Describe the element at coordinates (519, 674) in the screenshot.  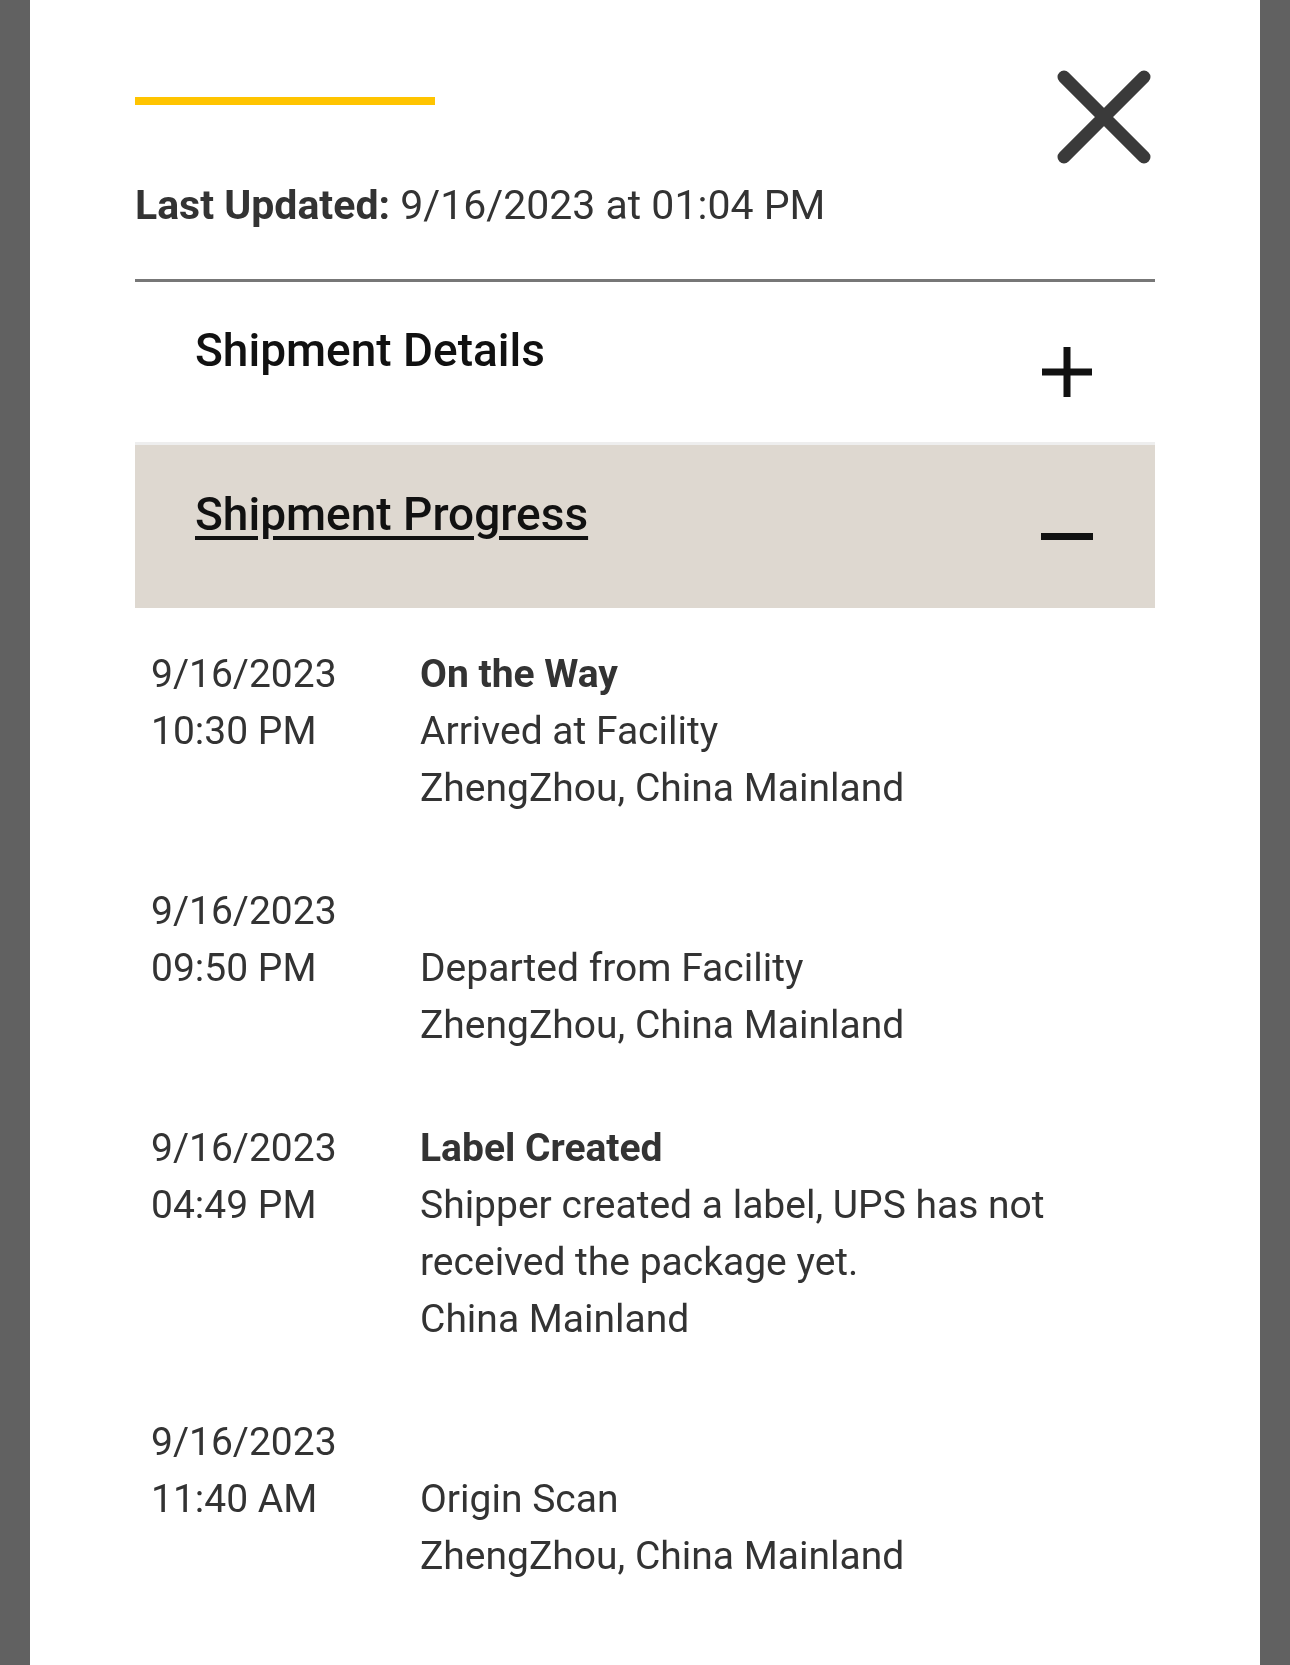
I see `event-status: On the Way` at that location.